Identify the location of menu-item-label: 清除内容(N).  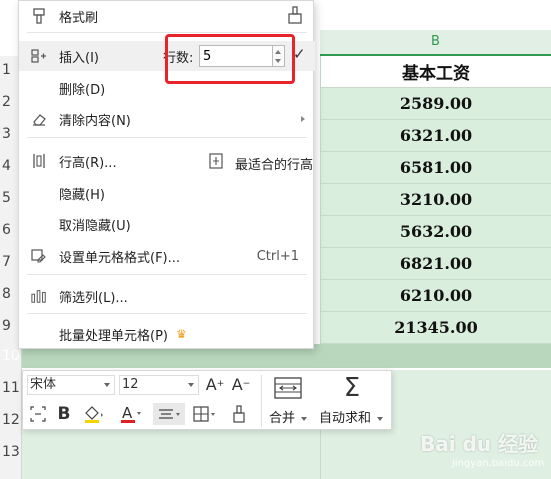
(95, 121).